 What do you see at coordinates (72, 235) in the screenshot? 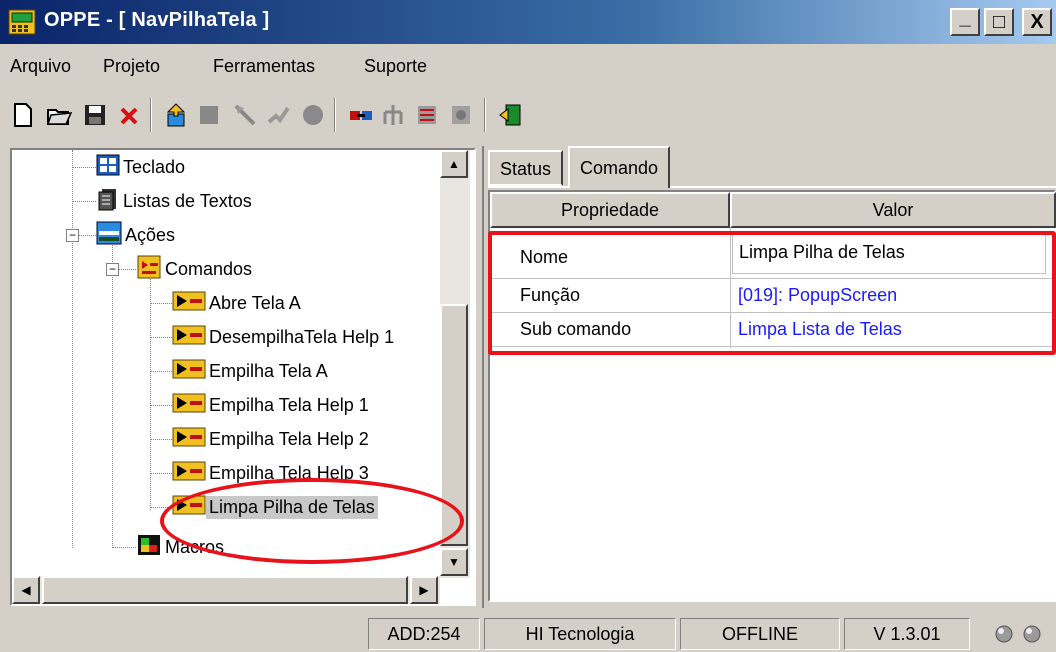
I see `expand-toggle-acoes: −` at bounding box center [72, 235].